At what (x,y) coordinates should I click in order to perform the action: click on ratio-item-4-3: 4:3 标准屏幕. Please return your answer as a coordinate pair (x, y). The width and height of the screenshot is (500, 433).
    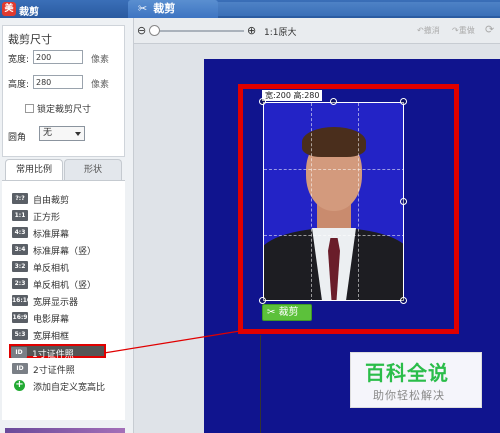
    Looking at the image, I should click on (67, 233).